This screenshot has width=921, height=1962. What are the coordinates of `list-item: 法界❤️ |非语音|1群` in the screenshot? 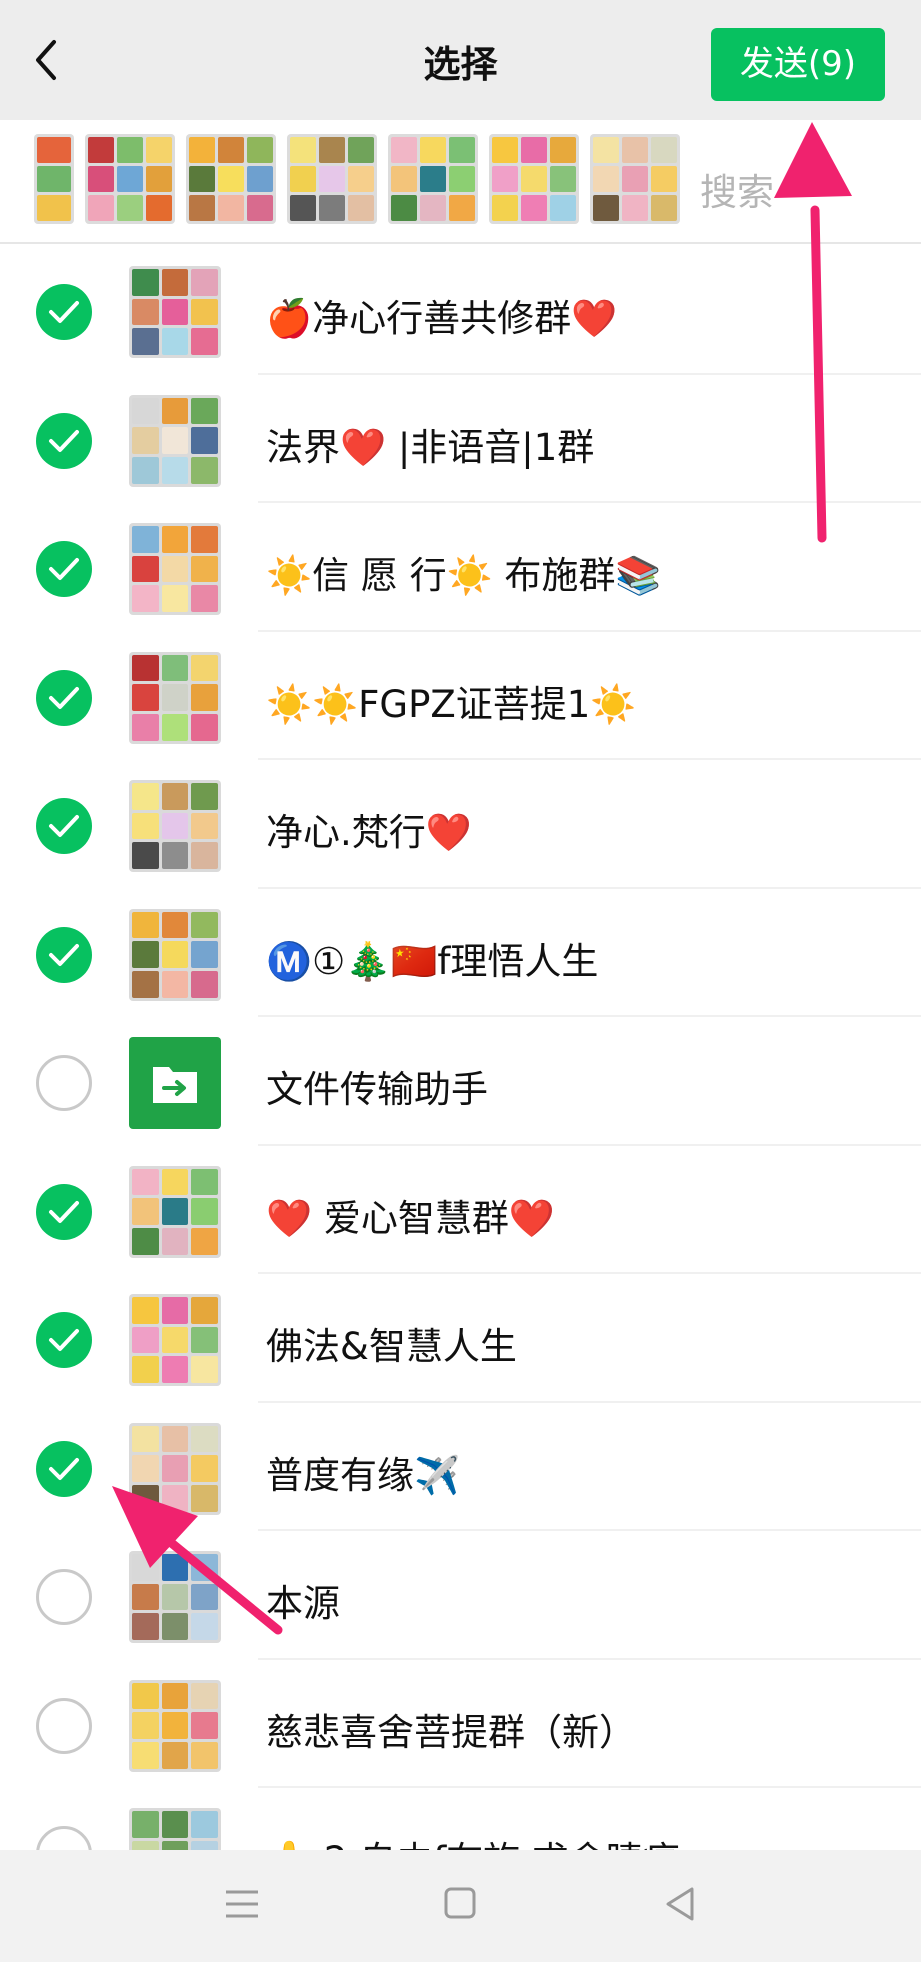 It's located at (460, 439).